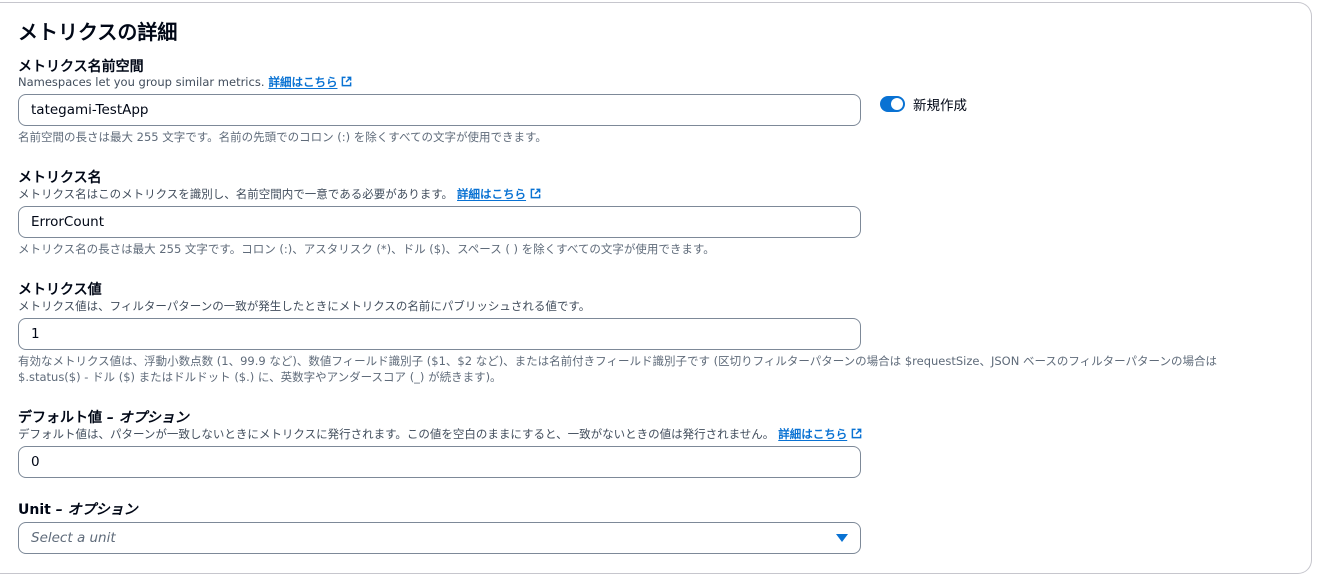  What do you see at coordinates (439, 334) in the screenshot?
I see `metric-value-input` at bounding box center [439, 334].